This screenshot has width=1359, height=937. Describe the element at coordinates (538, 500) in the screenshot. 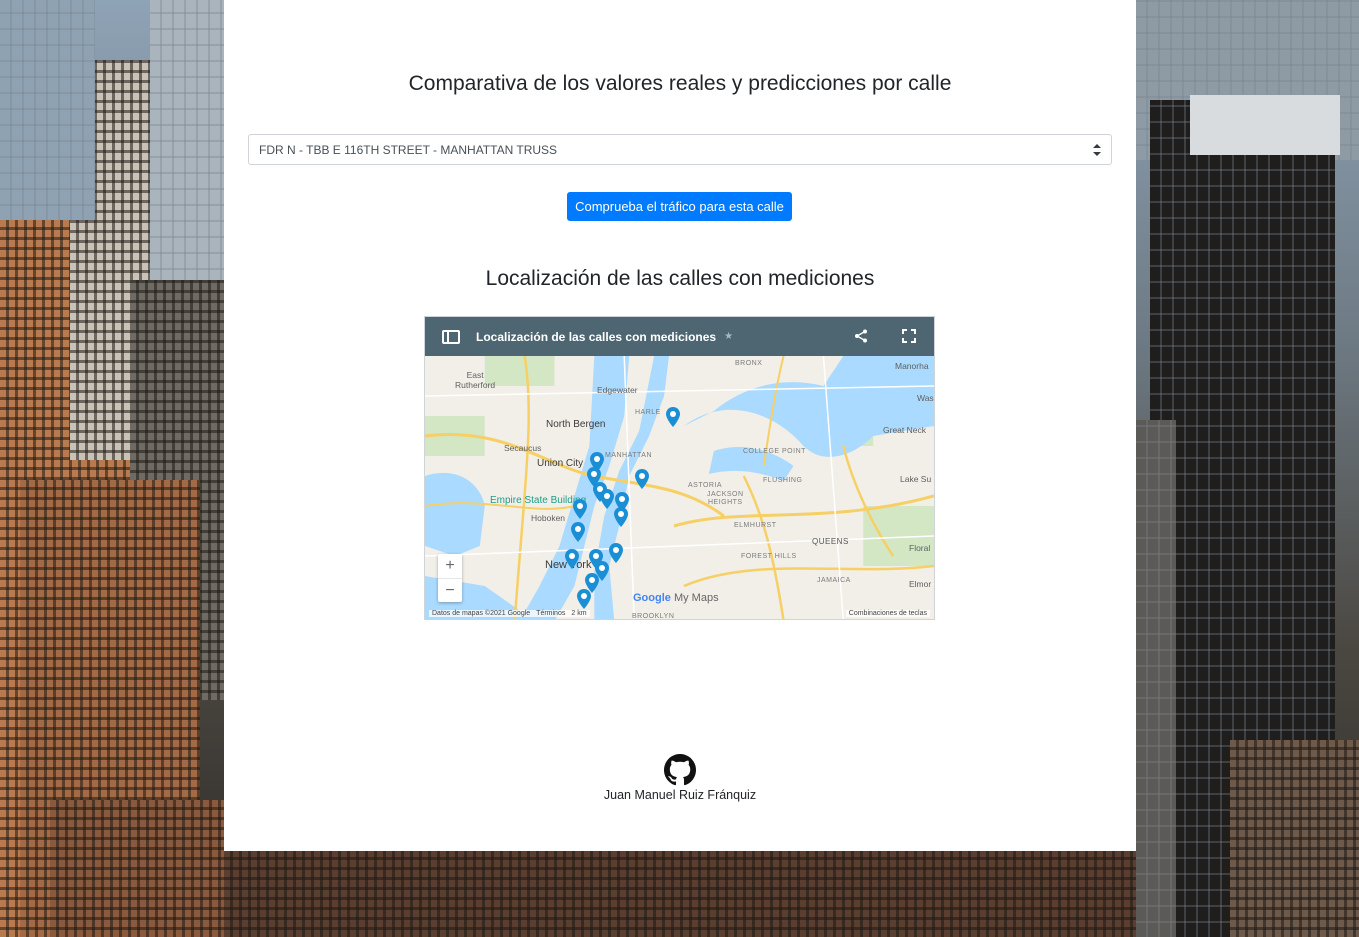

I see `map-label-empire-state: Empire State Building` at that location.